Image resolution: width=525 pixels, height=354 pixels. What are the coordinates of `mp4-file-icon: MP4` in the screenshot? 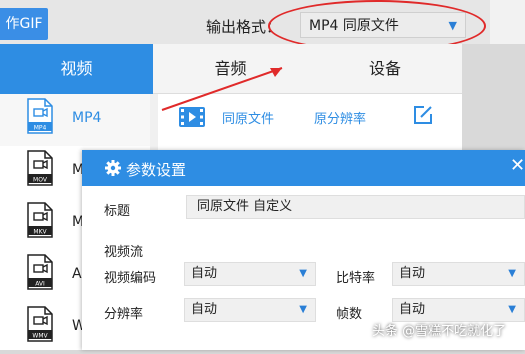 It's located at (40, 116).